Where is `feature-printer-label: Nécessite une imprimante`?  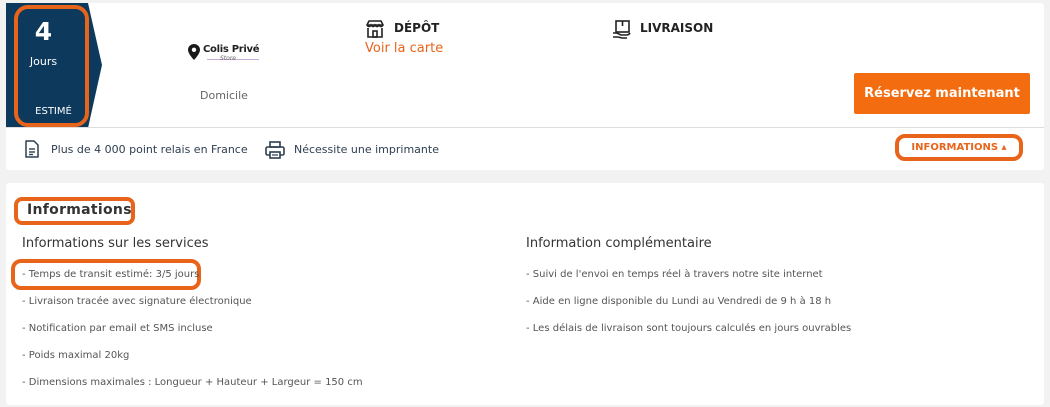
feature-printer-label: Nécessite une imprimante is located at coordinates (366, 149).